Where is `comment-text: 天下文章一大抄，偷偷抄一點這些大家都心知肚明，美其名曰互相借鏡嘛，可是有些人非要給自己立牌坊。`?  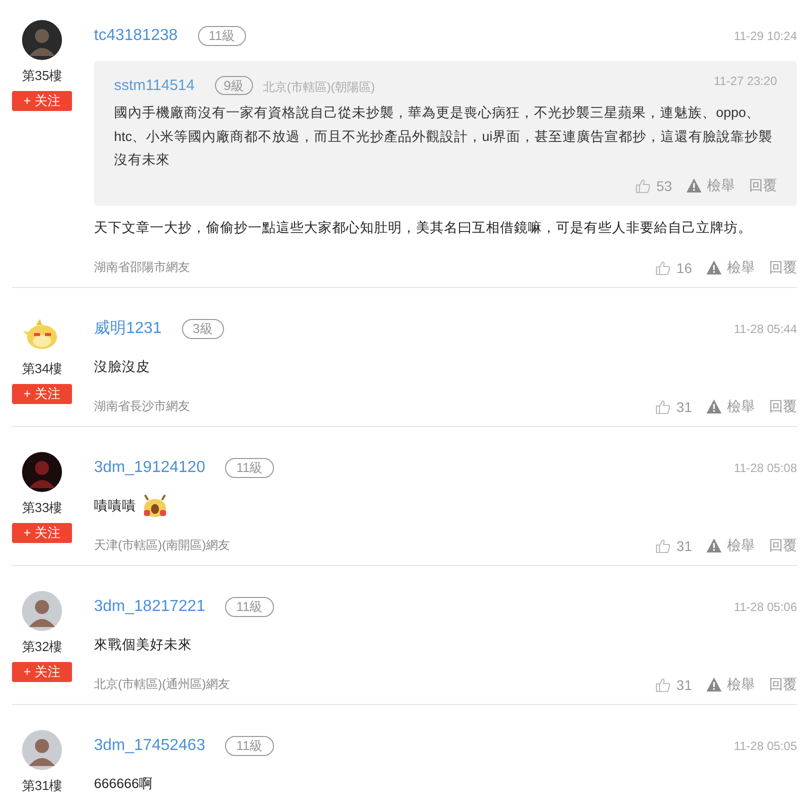 comment-text: 天下文章一大抄，偷偷抄一點這些大家都心知肚明，美其名曰互相借鏡嘛，可是有些人非要給自己立牌坊。 is located at coordinates (423, 227).